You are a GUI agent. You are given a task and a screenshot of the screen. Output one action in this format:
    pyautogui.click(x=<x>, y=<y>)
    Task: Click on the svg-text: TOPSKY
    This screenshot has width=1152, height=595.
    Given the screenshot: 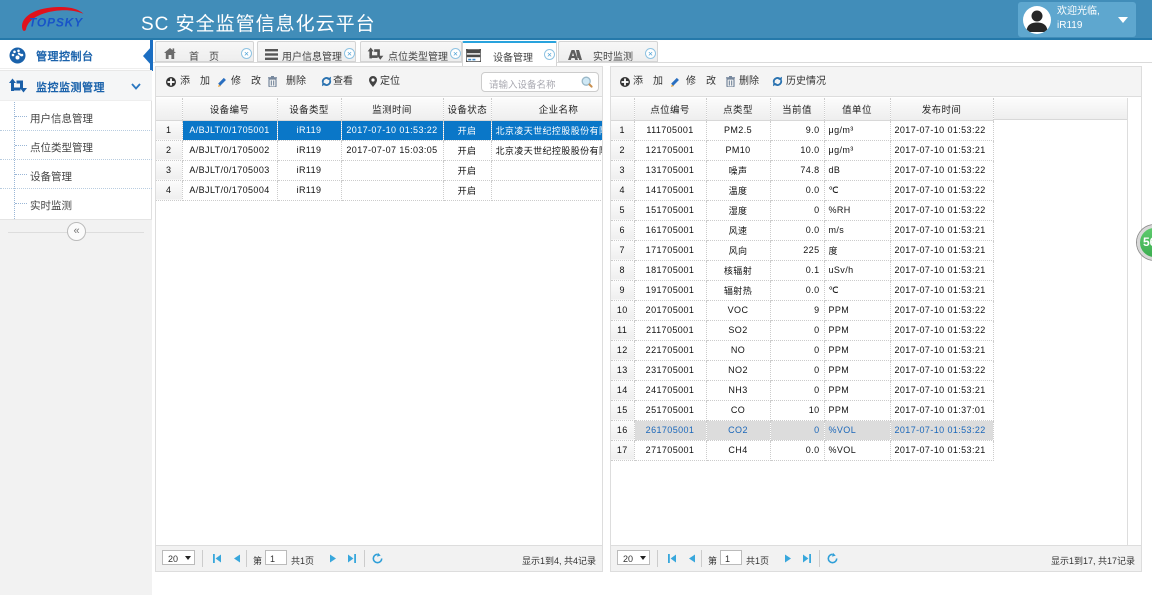 What is the action you would take?
    pyautogui.click(x=56, y=23)
    